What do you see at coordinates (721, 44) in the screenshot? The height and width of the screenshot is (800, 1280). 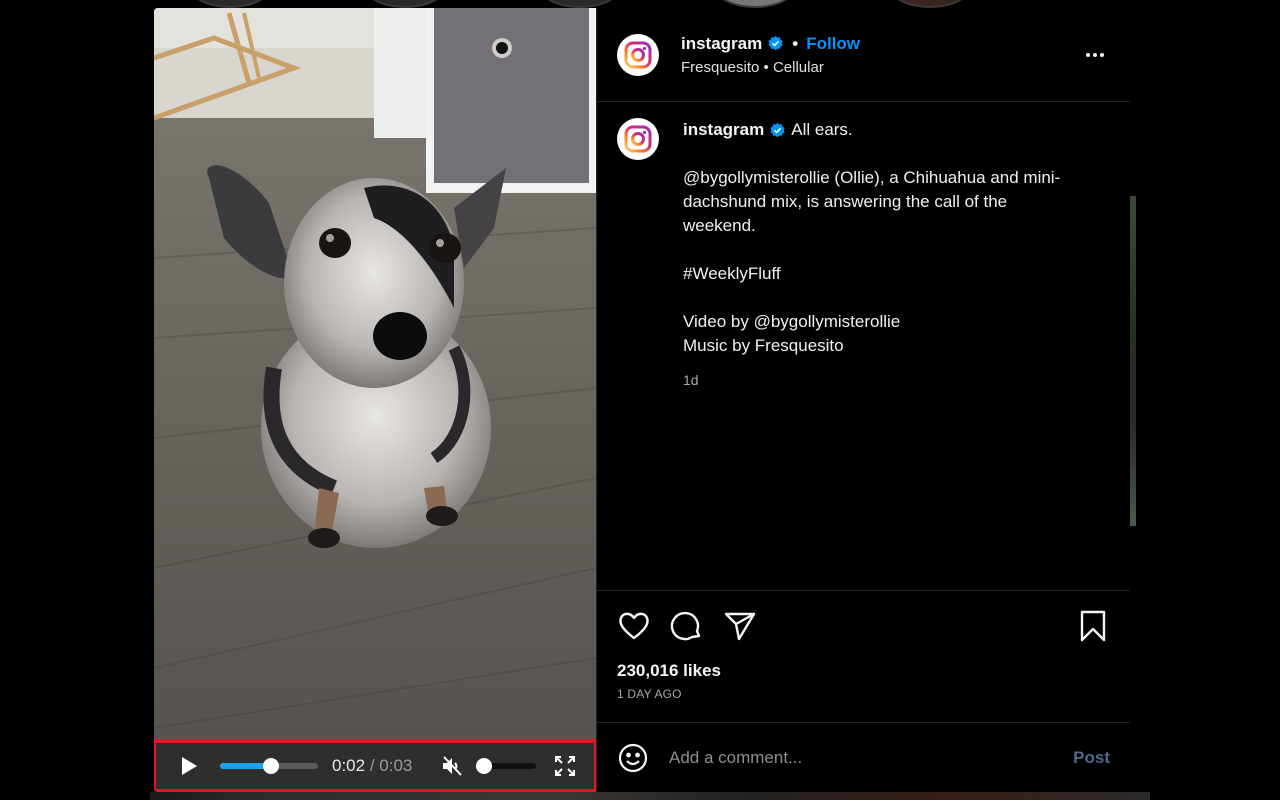 I see `username-link: instagram` at bounding box center [721, 44].